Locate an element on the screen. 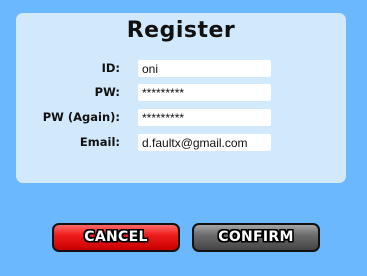 This screenshot has height=276, width=367. id-row: ID: is located at coordinates (181, 68).